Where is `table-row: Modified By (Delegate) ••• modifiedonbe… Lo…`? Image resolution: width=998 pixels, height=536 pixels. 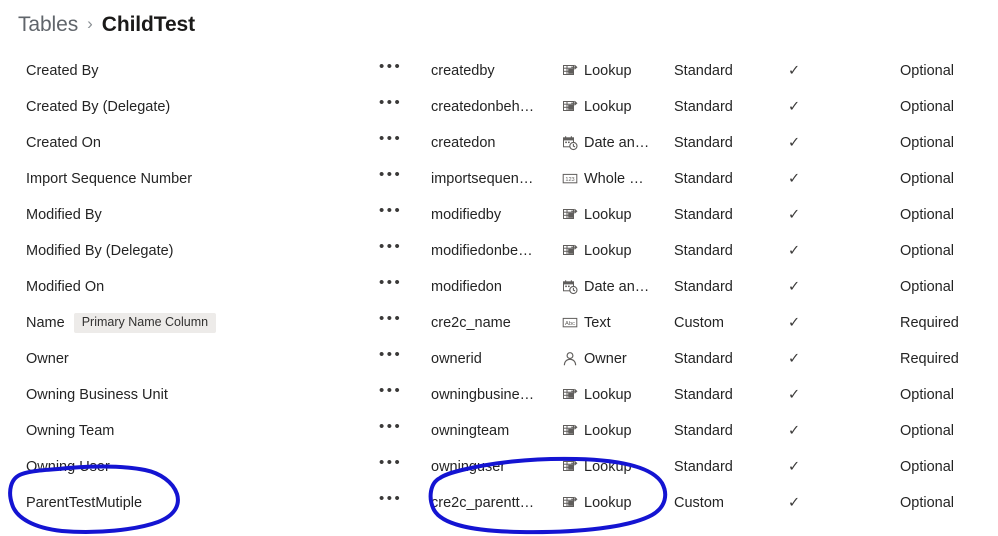 table-row: Modified By (Delegate) ••• modifiedonbe… Lo… is located at coordinates (499, 251).